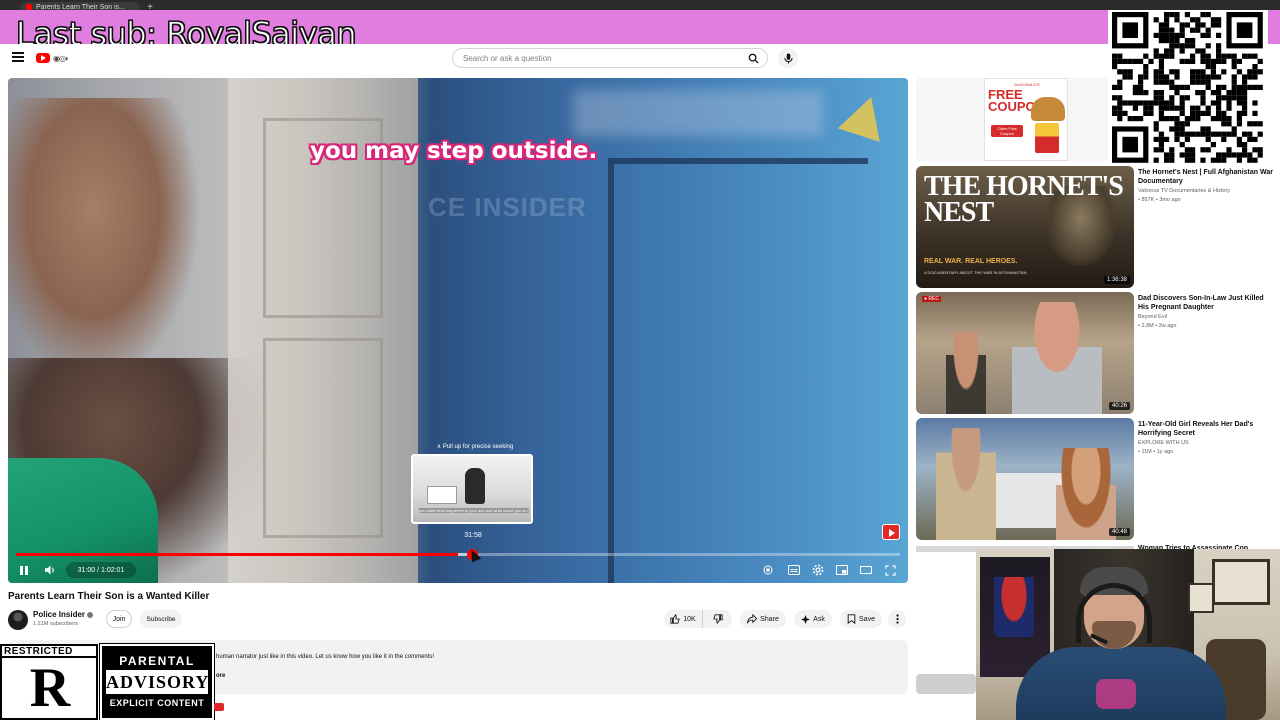  What do you see at coordinates (946, 684) in the screenshot?
I see `recommended-thumbnail-partial` at bounding box center [946, 684].